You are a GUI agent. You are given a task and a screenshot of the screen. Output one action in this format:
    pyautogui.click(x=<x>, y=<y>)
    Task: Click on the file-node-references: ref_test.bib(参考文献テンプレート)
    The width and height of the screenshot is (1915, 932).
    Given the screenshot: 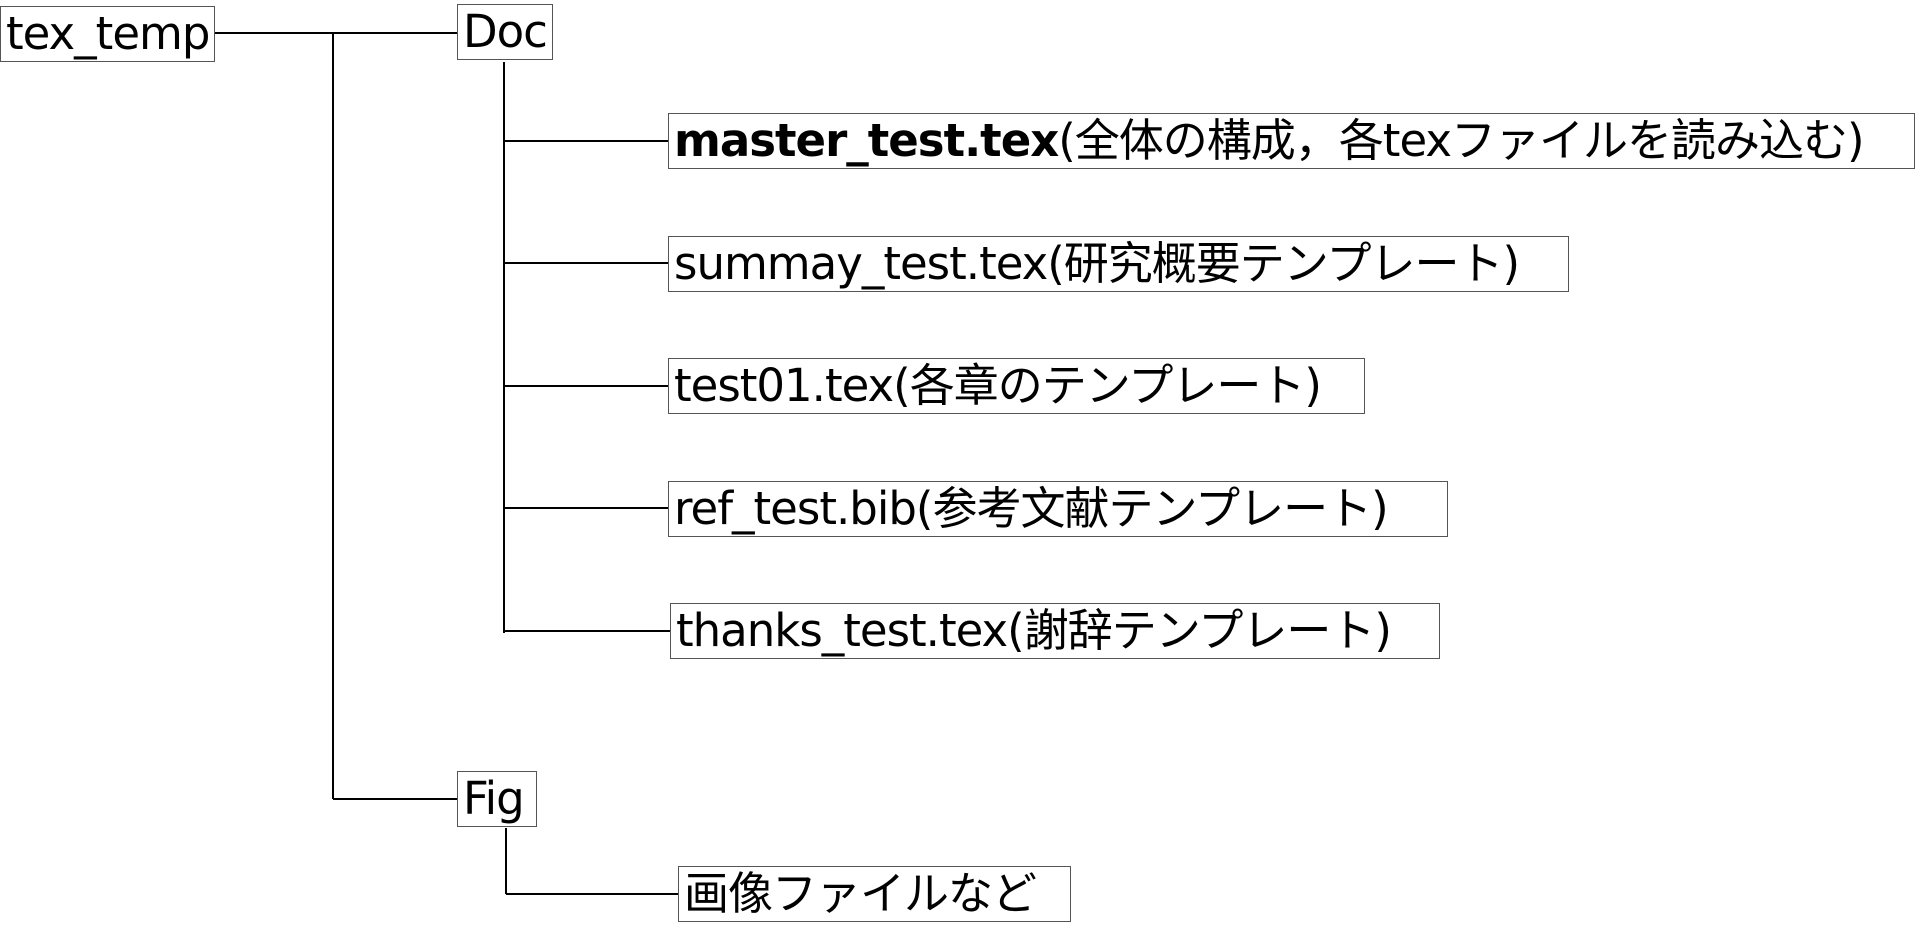 What is the action you would take?
    pyautogui.click(x=1058, y=509)
    